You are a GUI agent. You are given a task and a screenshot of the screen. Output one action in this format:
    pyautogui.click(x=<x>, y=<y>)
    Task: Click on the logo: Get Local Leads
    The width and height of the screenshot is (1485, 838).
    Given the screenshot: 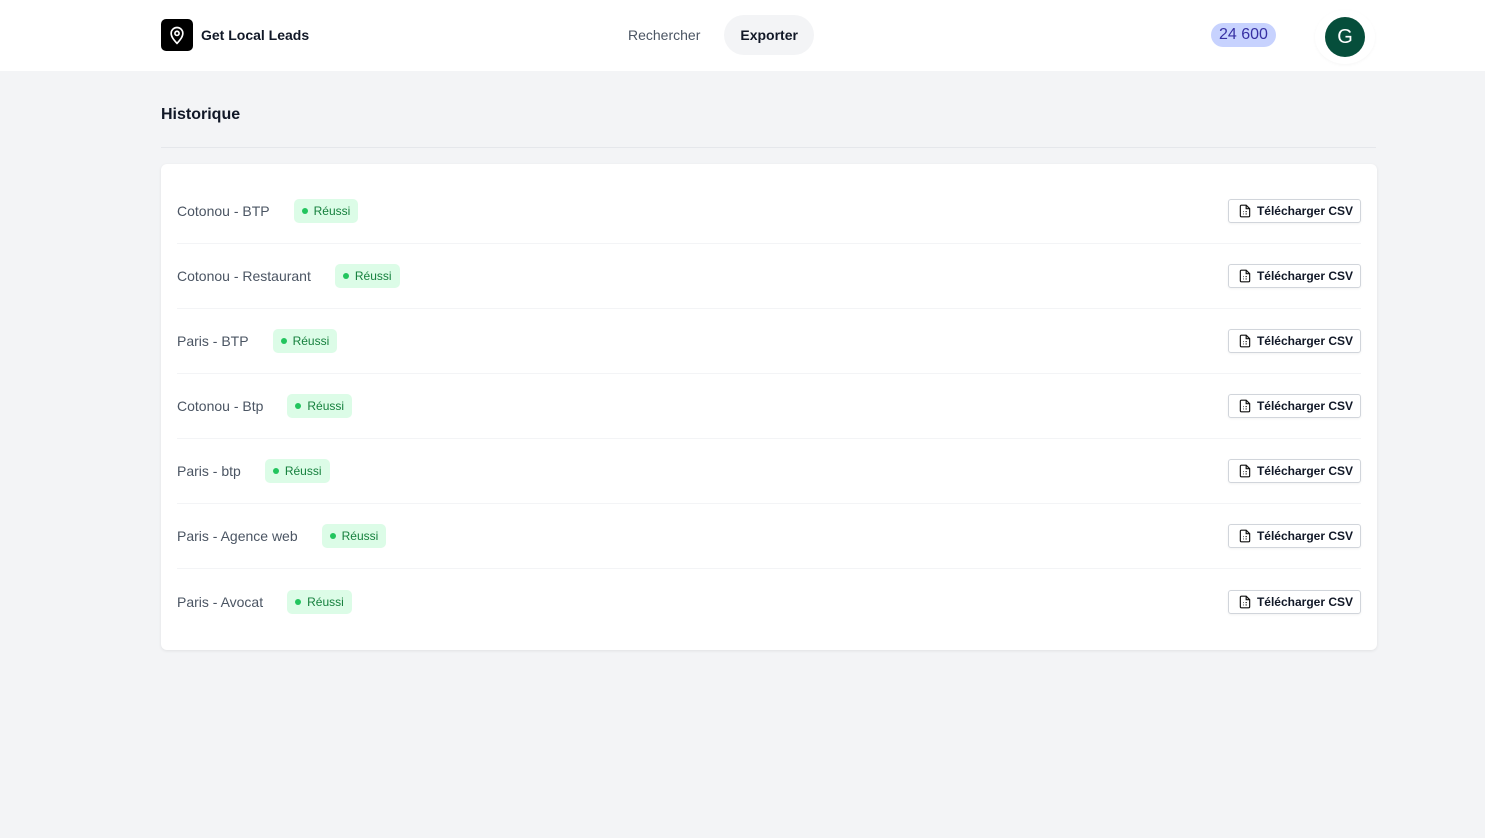 What is the action you would take?
    pyautogui.click(x=235, y=35)
    